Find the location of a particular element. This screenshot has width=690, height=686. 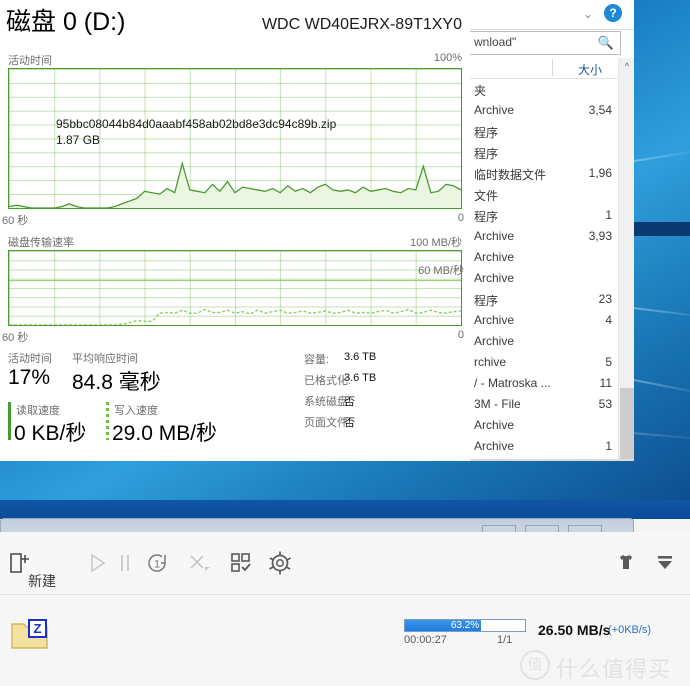

new-task-icon is located at coordinates (19, 563).